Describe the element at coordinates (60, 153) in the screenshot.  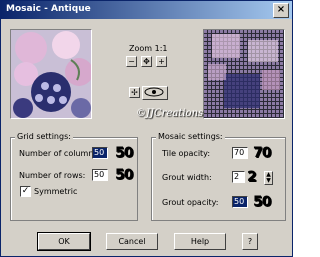
I see `columns-label: Number of columns:` at that location.